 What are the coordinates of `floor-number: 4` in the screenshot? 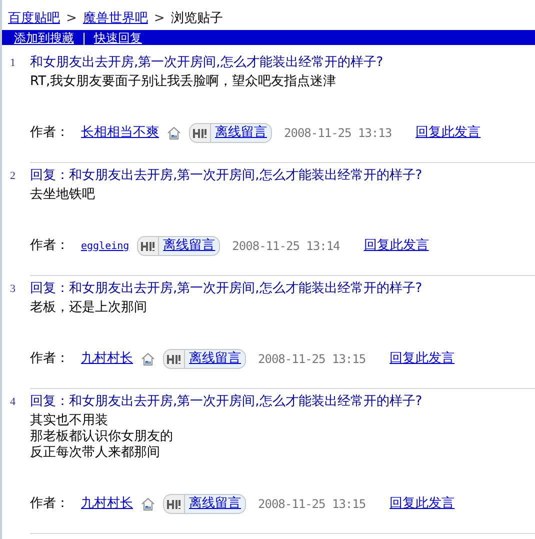 It's located at (13, 402).